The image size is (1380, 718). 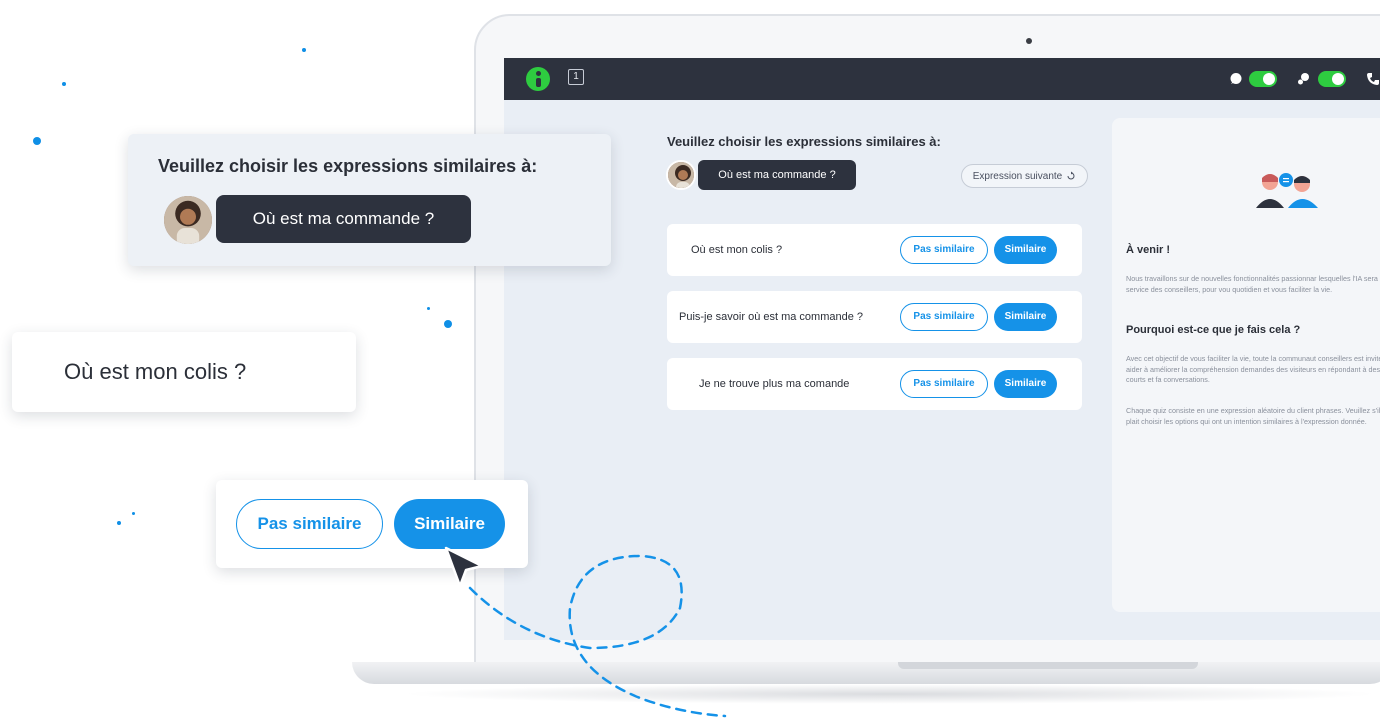 I want to click on laptop-notch, so click(x=1048, y=665).